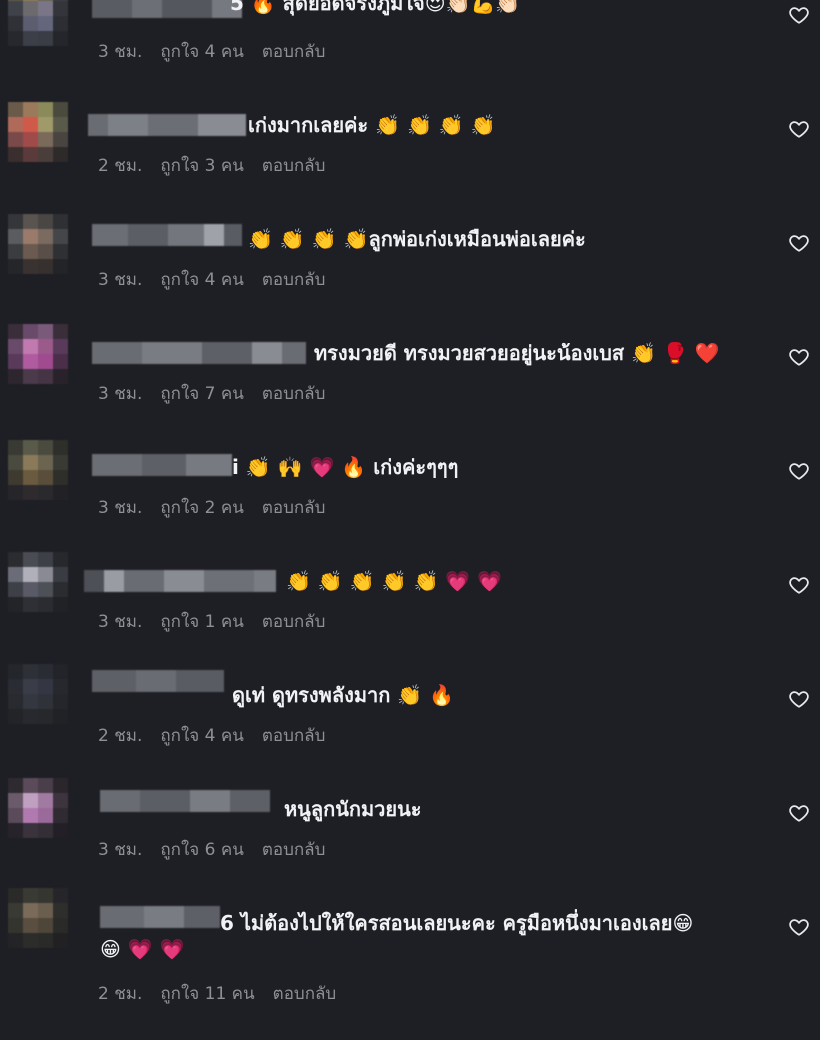  I want to click on comment-text: เก่งมากเลยค่ะ 👏 👏 👏 👏, so click(372, 125).